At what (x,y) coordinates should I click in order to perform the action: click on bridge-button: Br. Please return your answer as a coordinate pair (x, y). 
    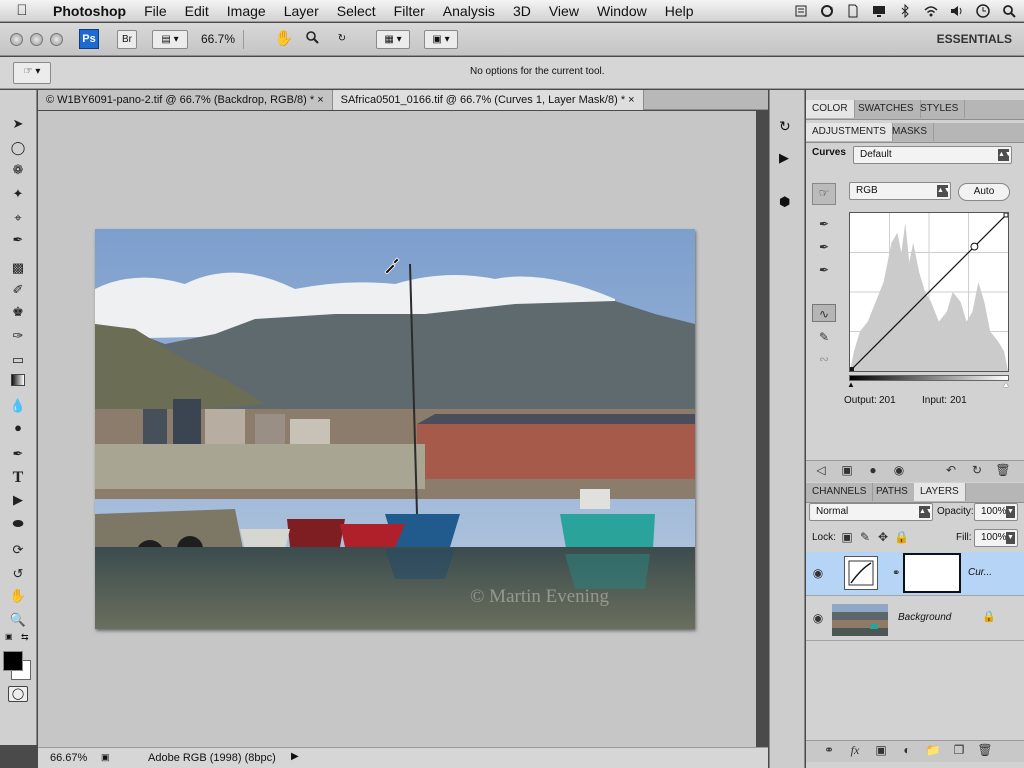
    Looking at the image, I should click on (127, 39).